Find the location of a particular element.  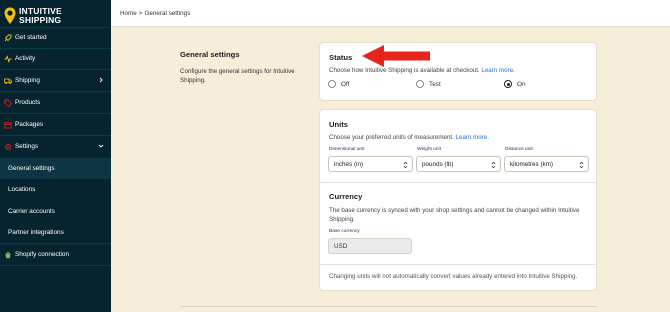

page-divider is located at coordinates (388, 306).